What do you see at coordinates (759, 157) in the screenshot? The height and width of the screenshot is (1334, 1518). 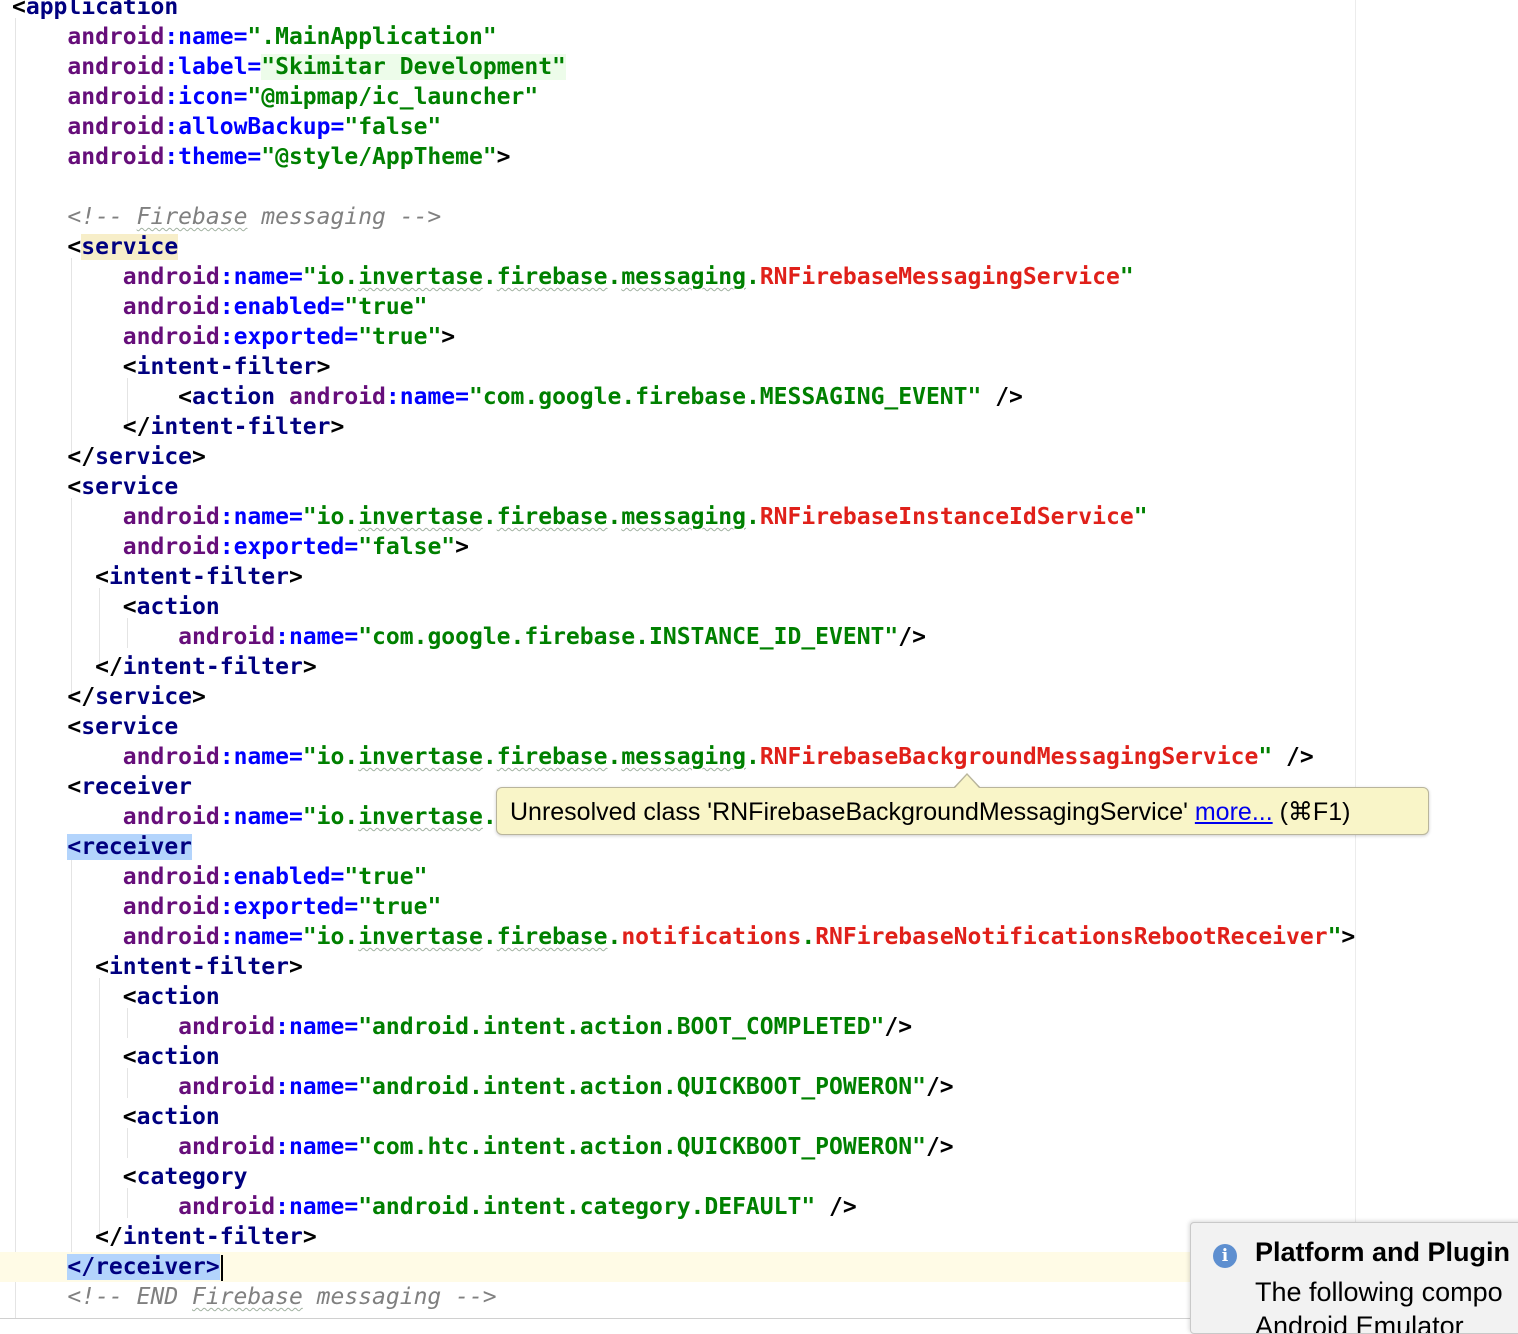 I see `code-line: android:theme="@style/AppTheme">` at bounding box center [759, 157].